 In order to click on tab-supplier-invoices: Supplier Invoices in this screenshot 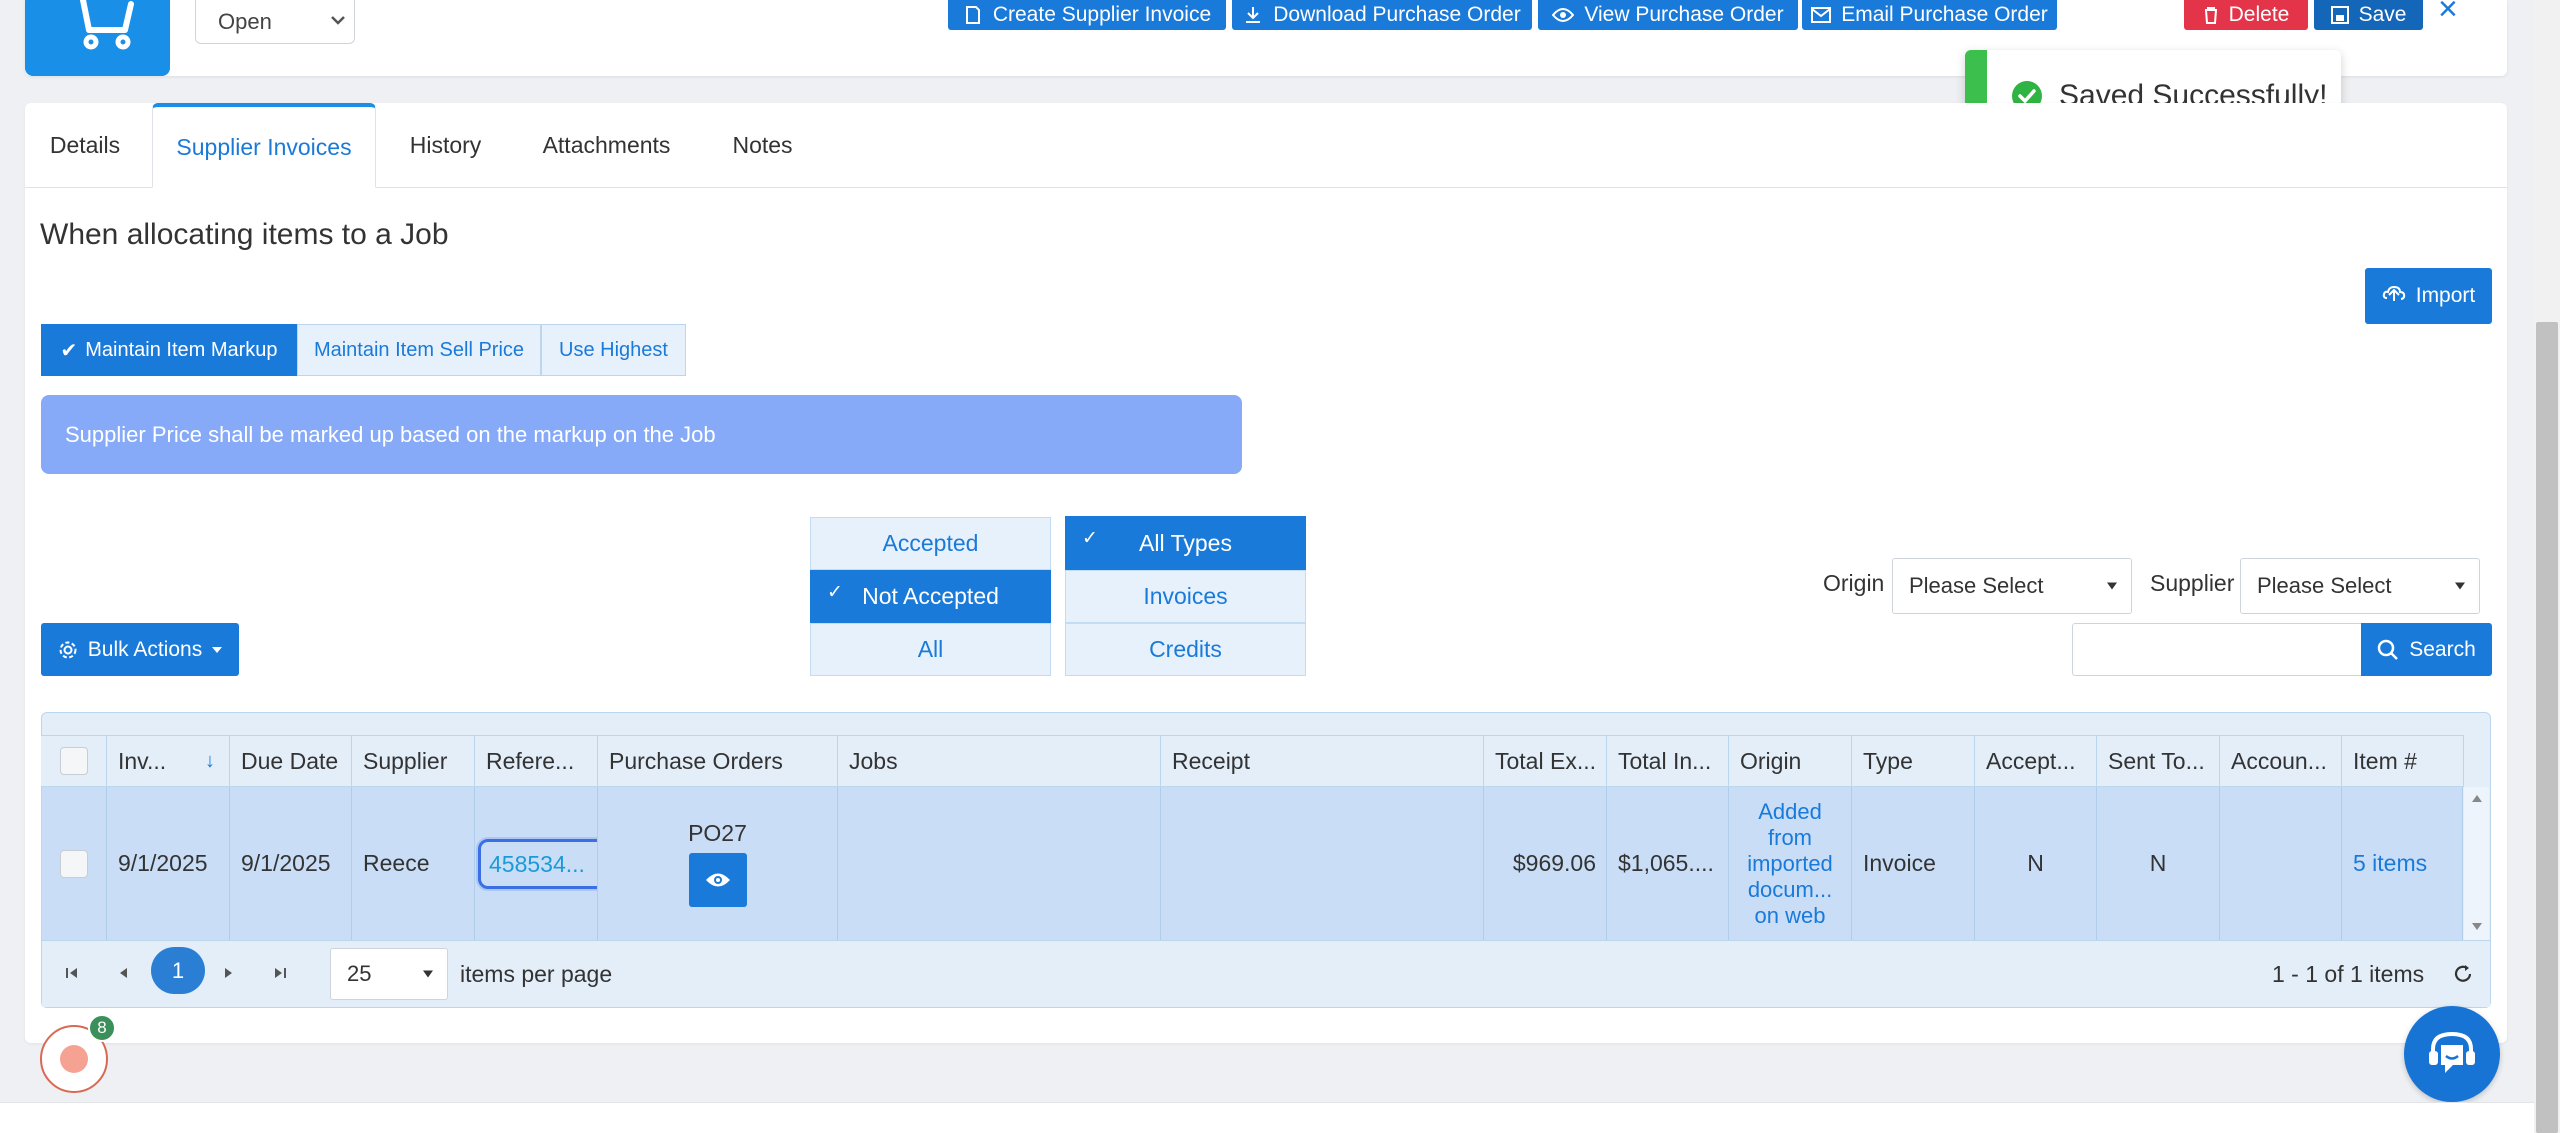, I will do `click(264, 145)`.